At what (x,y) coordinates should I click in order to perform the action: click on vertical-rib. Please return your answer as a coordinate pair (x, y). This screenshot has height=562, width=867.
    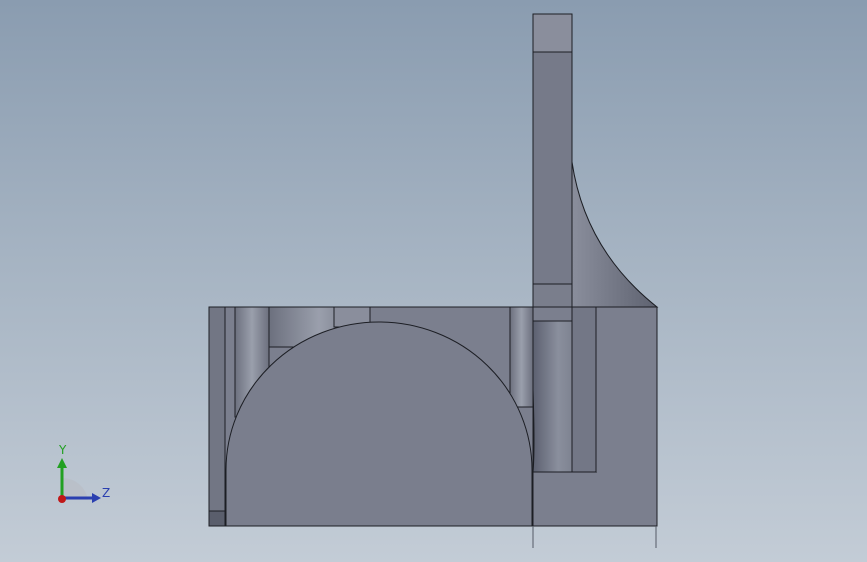
    Looking at the image, I should click on (552, 167).